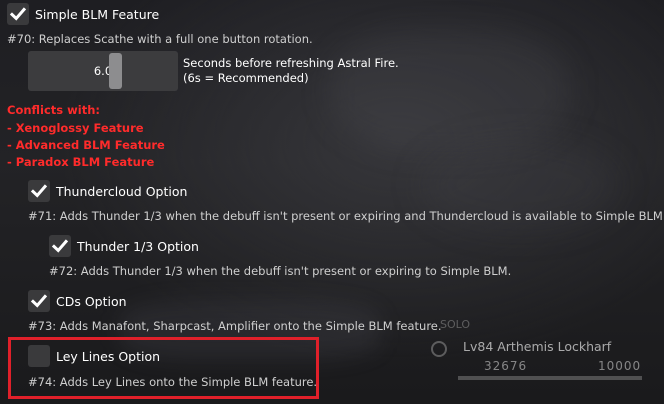  What do you see at coordinates (439, 349) in the screenshot?
I see `job-icon` at bounding box center [439, 349].